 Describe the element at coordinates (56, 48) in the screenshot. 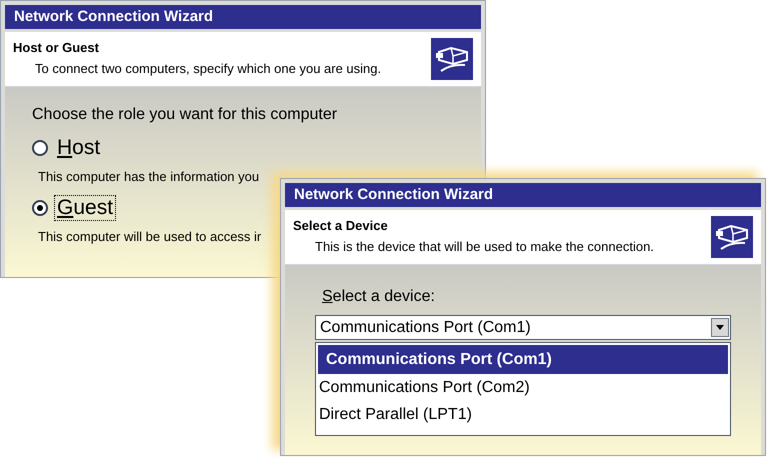

I see `header-title: Host or Guest` at that location.